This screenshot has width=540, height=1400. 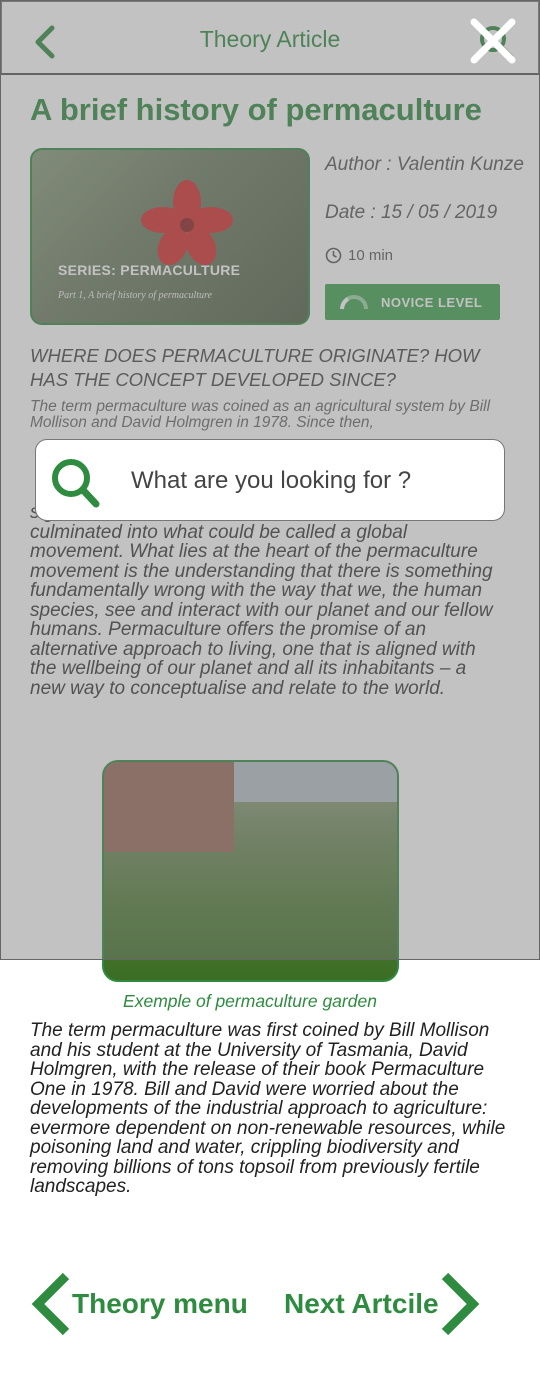 I want to click on search-input, so click(x=311, y=481).